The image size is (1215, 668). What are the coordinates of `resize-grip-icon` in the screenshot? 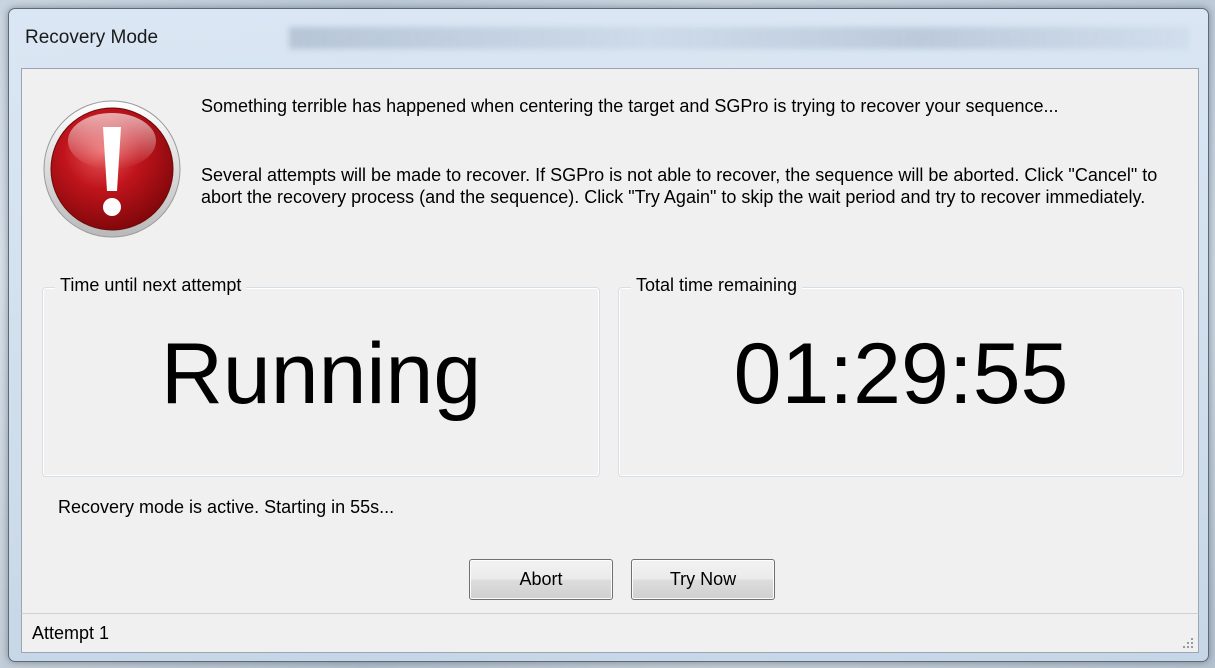 It's located at (1187, 642).